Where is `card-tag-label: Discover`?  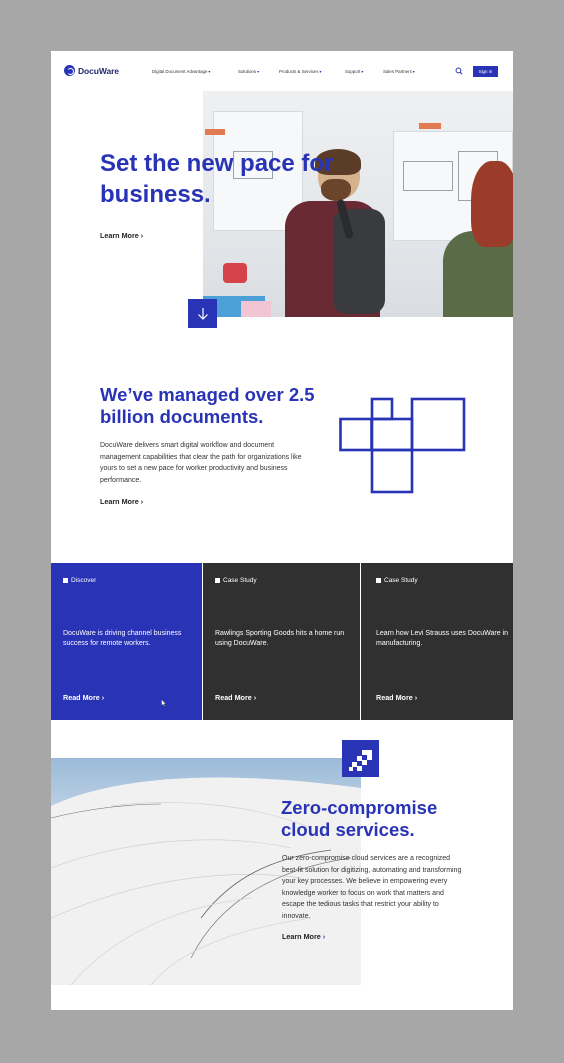 card-tag-label: Discover is located at coordinates (84, 580).